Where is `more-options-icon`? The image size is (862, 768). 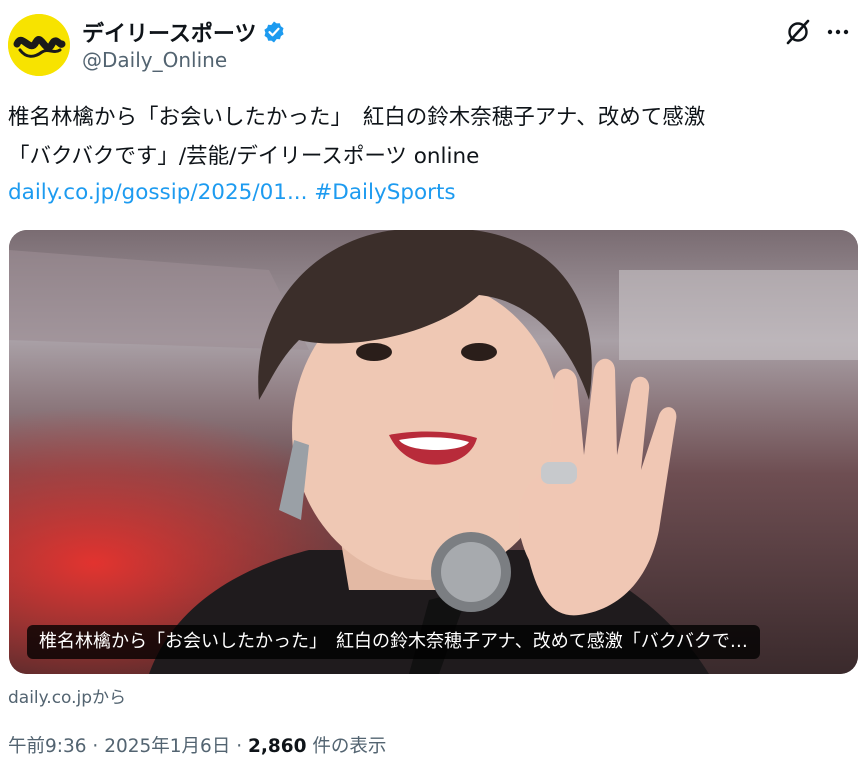 more-options-icon is located at coordinates (838, 32).